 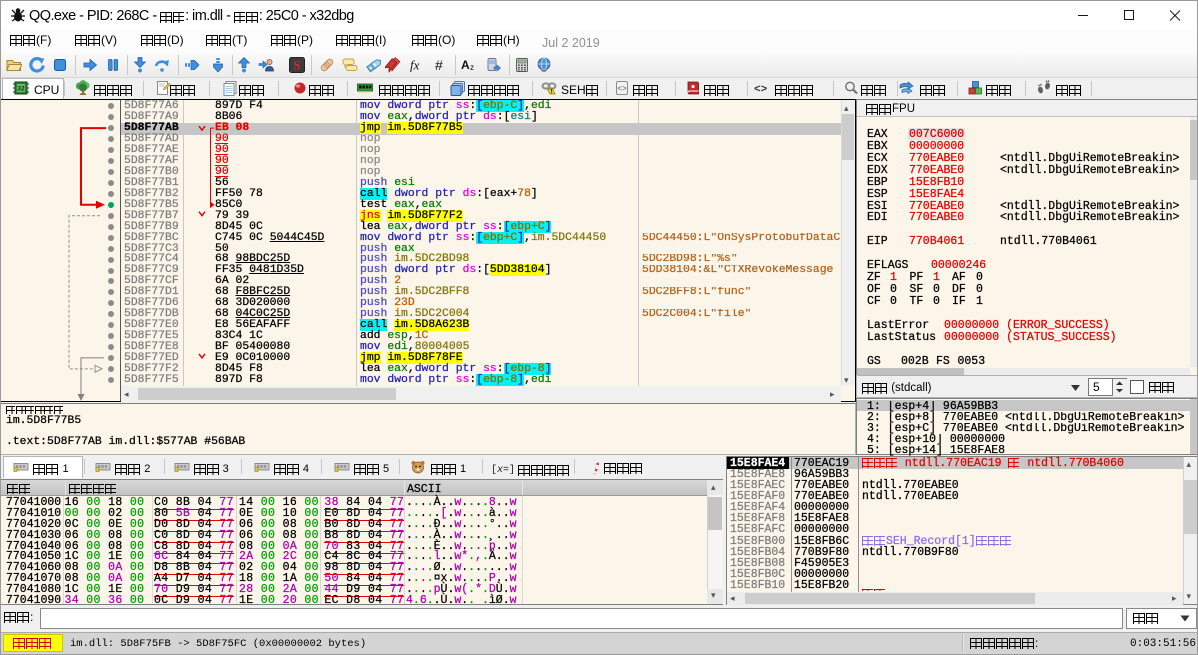 I want to click on svg-text: z, so click(x=472, y=67).